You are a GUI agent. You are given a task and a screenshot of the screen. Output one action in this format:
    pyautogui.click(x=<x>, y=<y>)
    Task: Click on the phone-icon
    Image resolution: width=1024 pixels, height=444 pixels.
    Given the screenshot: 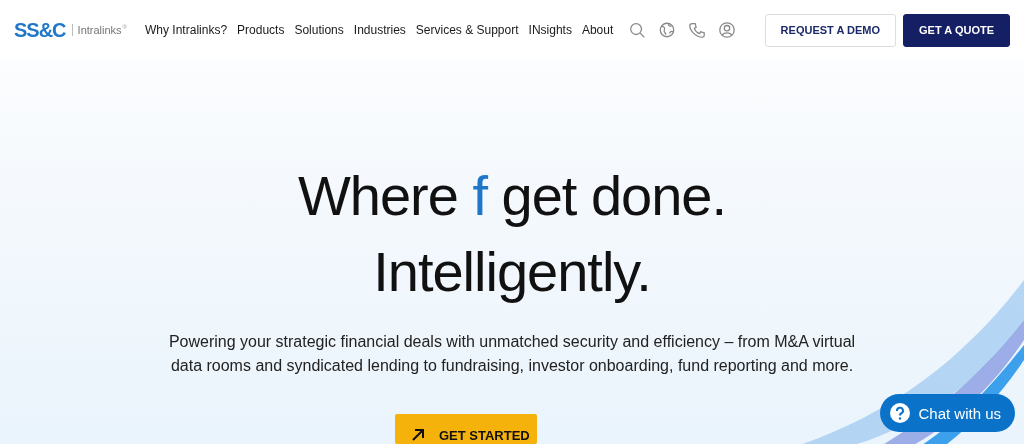 What is the action you would take?
    pyautogui.click(x=696, y=30)
    